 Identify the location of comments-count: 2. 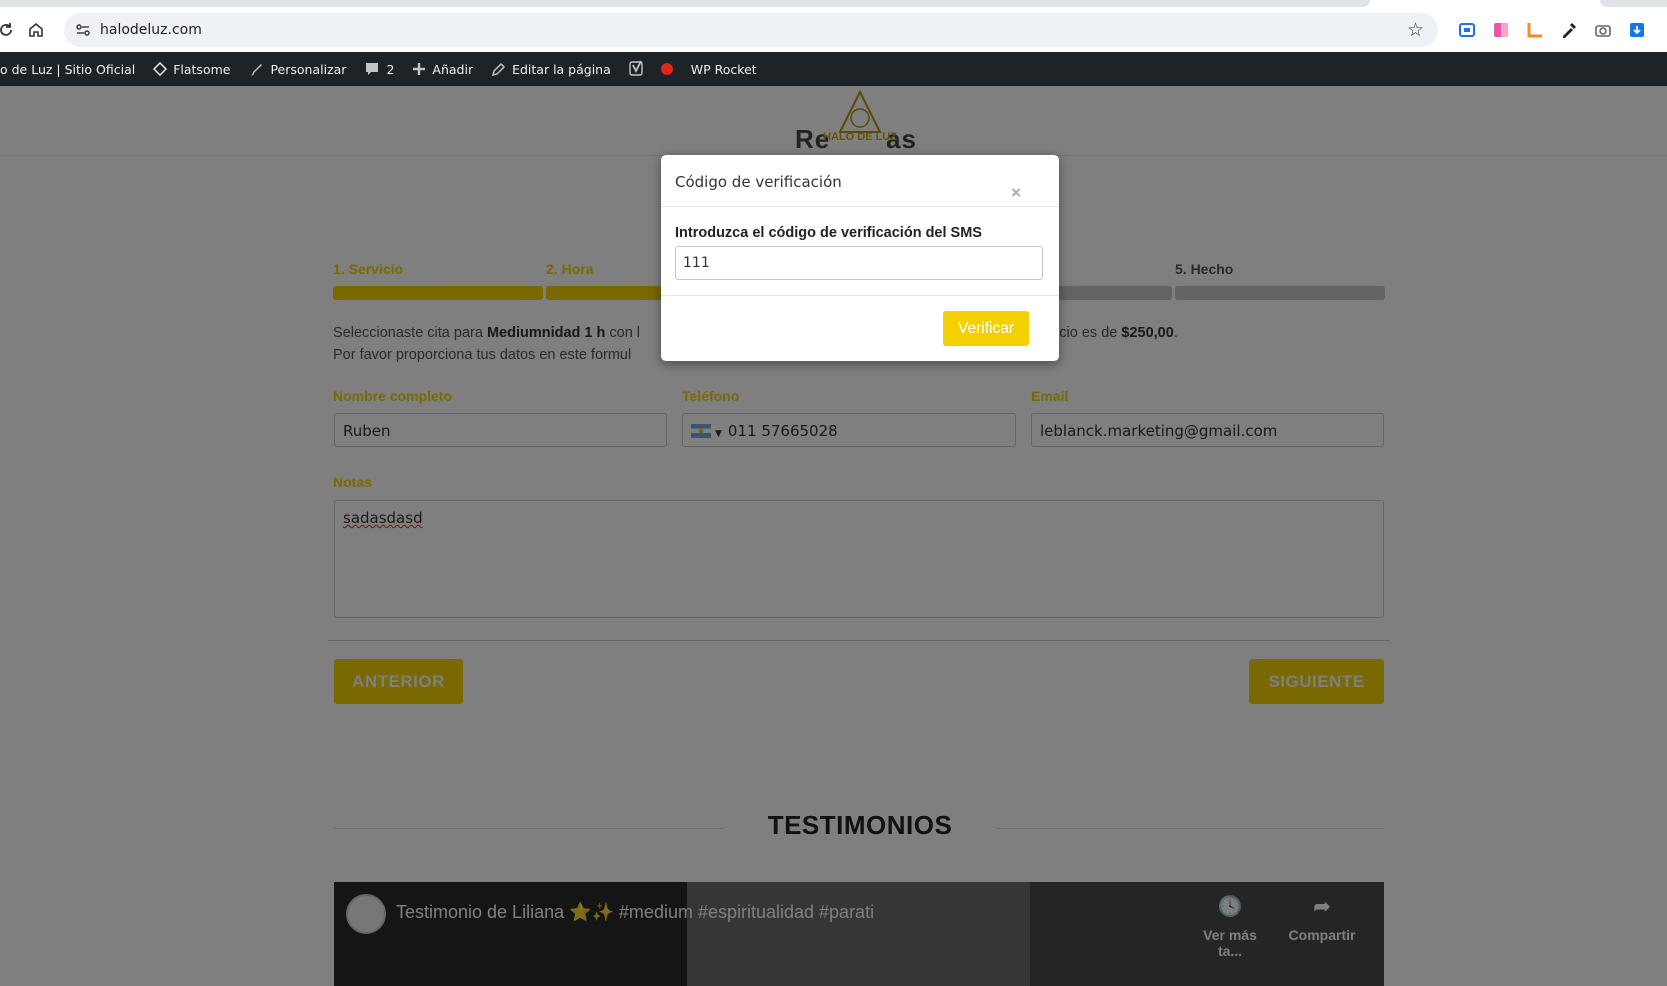
(390, 69).